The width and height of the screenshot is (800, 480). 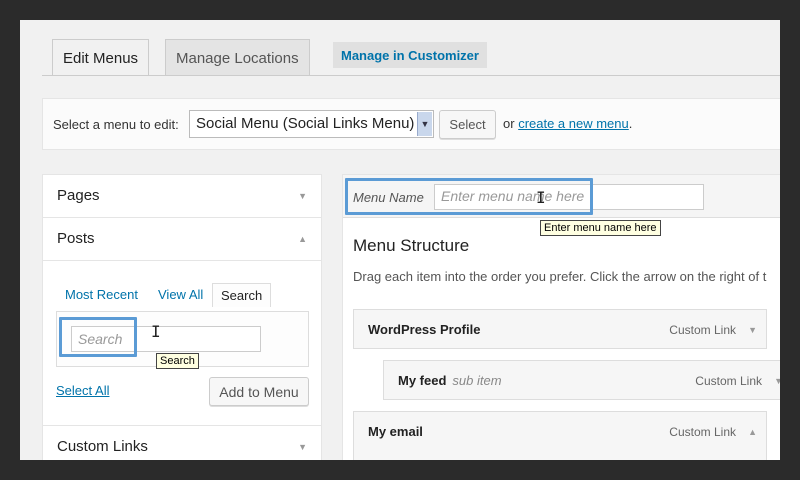 What do you see at coordinates (259, 391) in the screenshot?
I see `add-to-menu-button: Add to Menu` at bounding box center [259, 391].